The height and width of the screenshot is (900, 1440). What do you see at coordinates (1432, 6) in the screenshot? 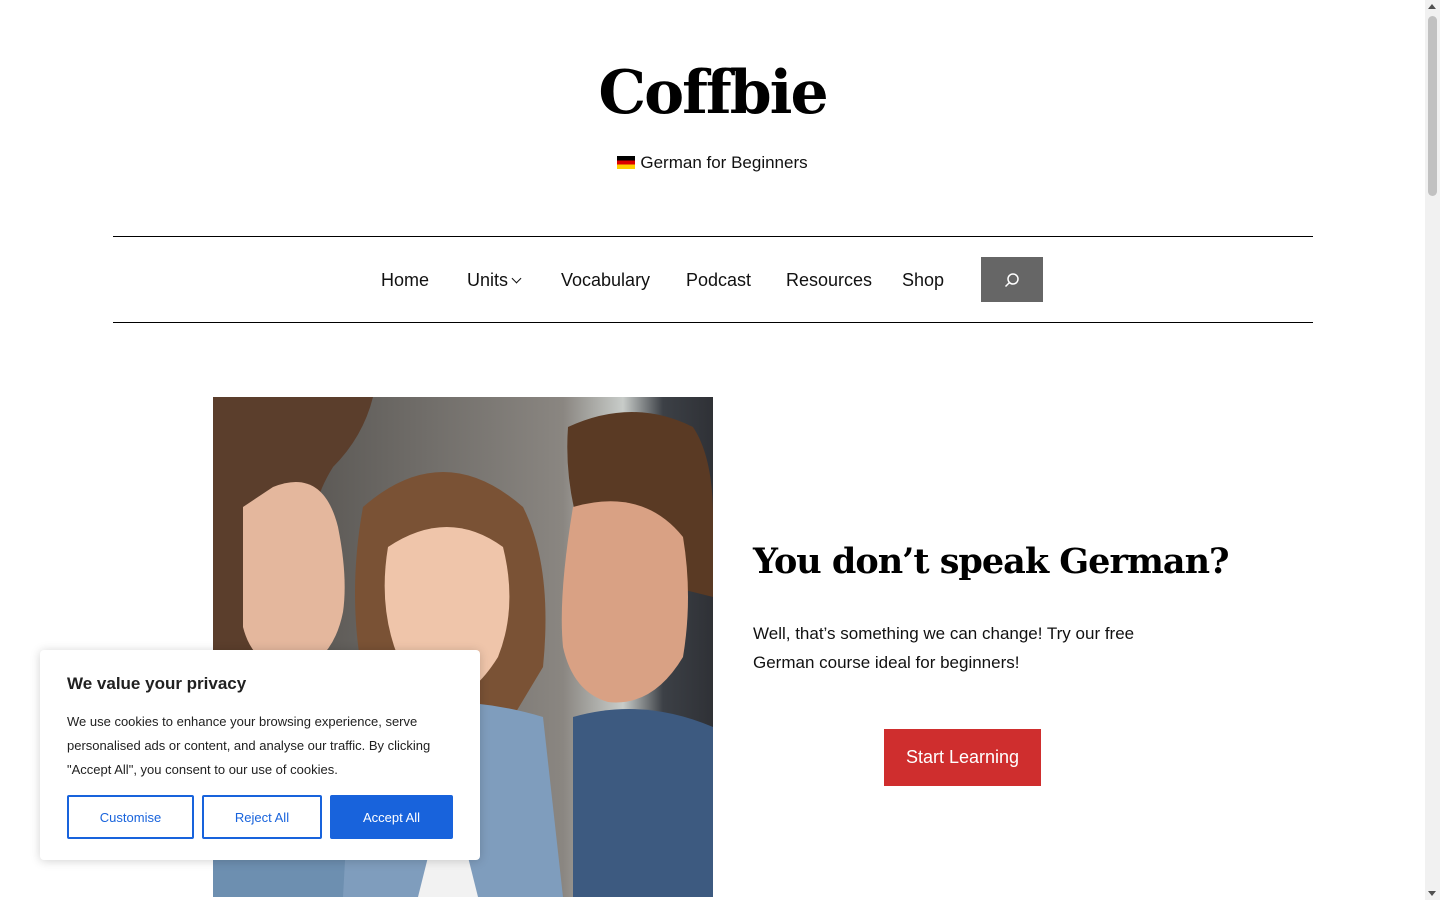
I see `scroll-up-icon` at bounding box center [1432, 6].